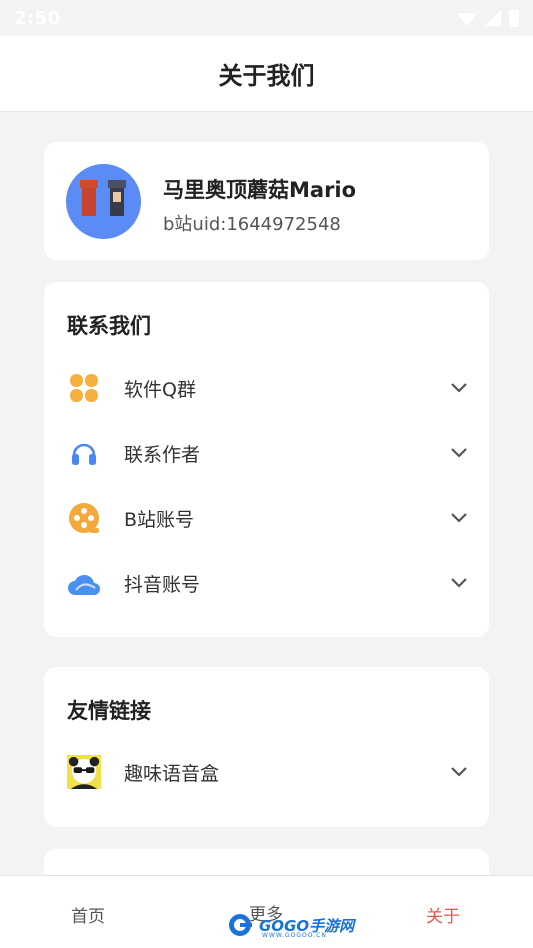  Describe the element at coordinates (467, 19) in the screenshot. I see `wifi-icon` at that location.